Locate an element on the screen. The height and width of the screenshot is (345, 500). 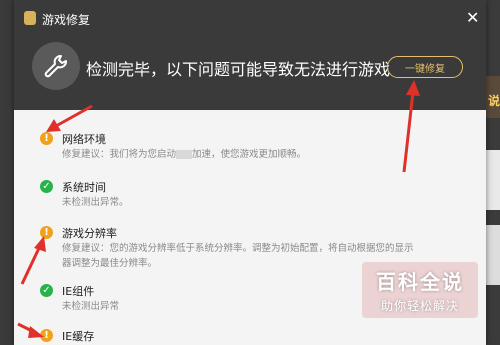
item-title: 游戏分辨率 is located at coordinates (89, 233).